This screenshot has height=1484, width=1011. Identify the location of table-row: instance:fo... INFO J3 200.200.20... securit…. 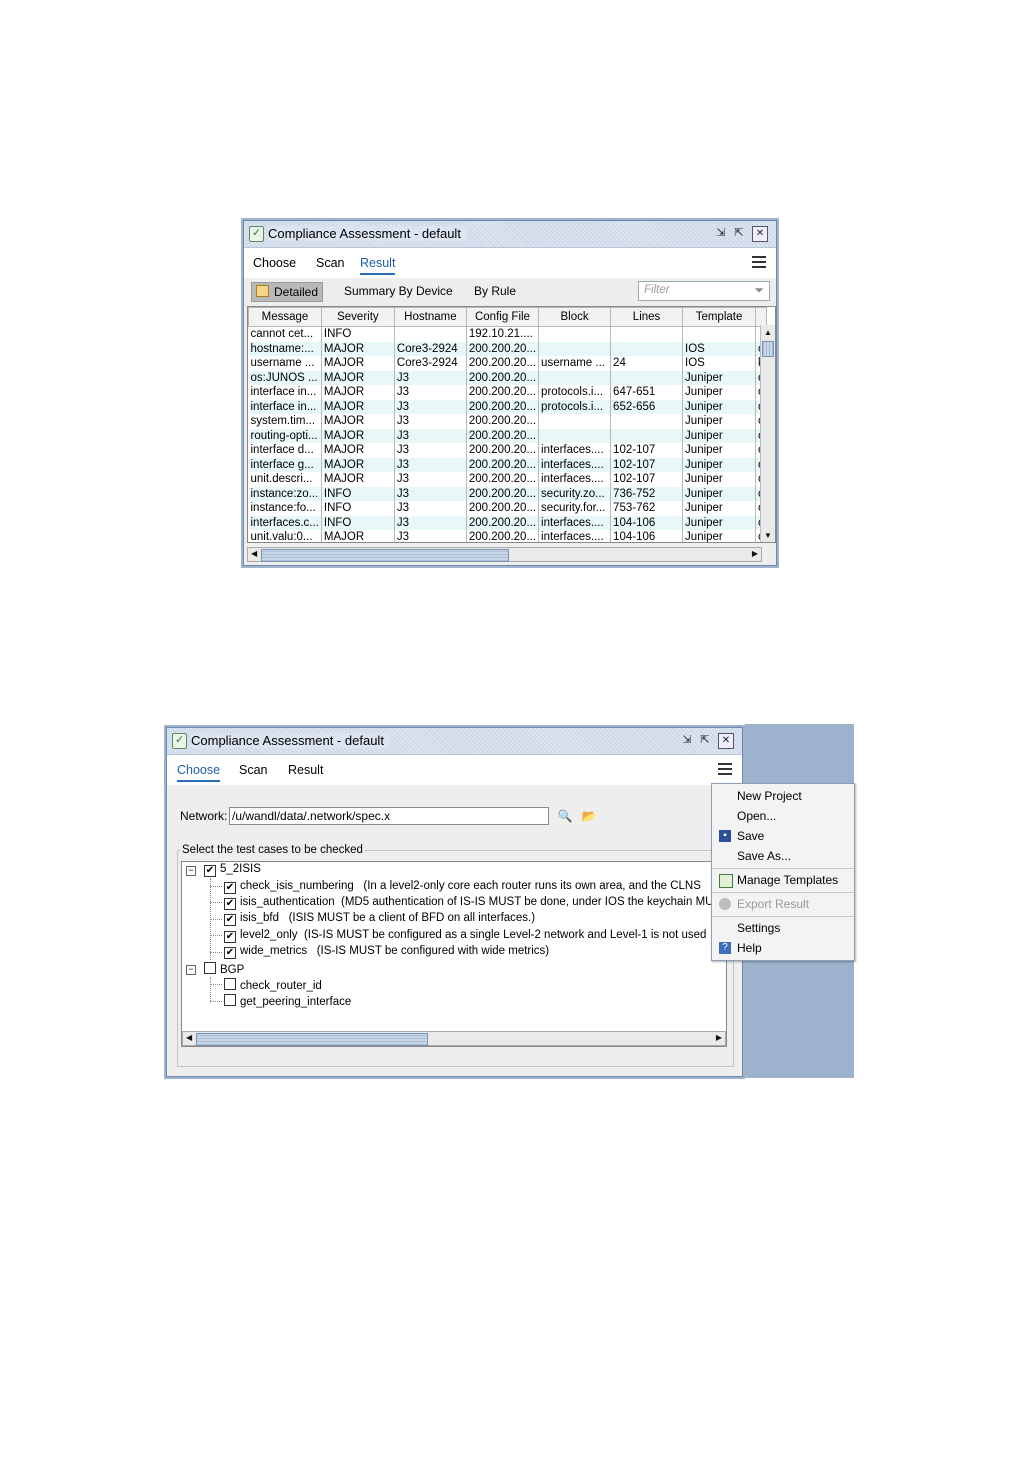
(507, 508).